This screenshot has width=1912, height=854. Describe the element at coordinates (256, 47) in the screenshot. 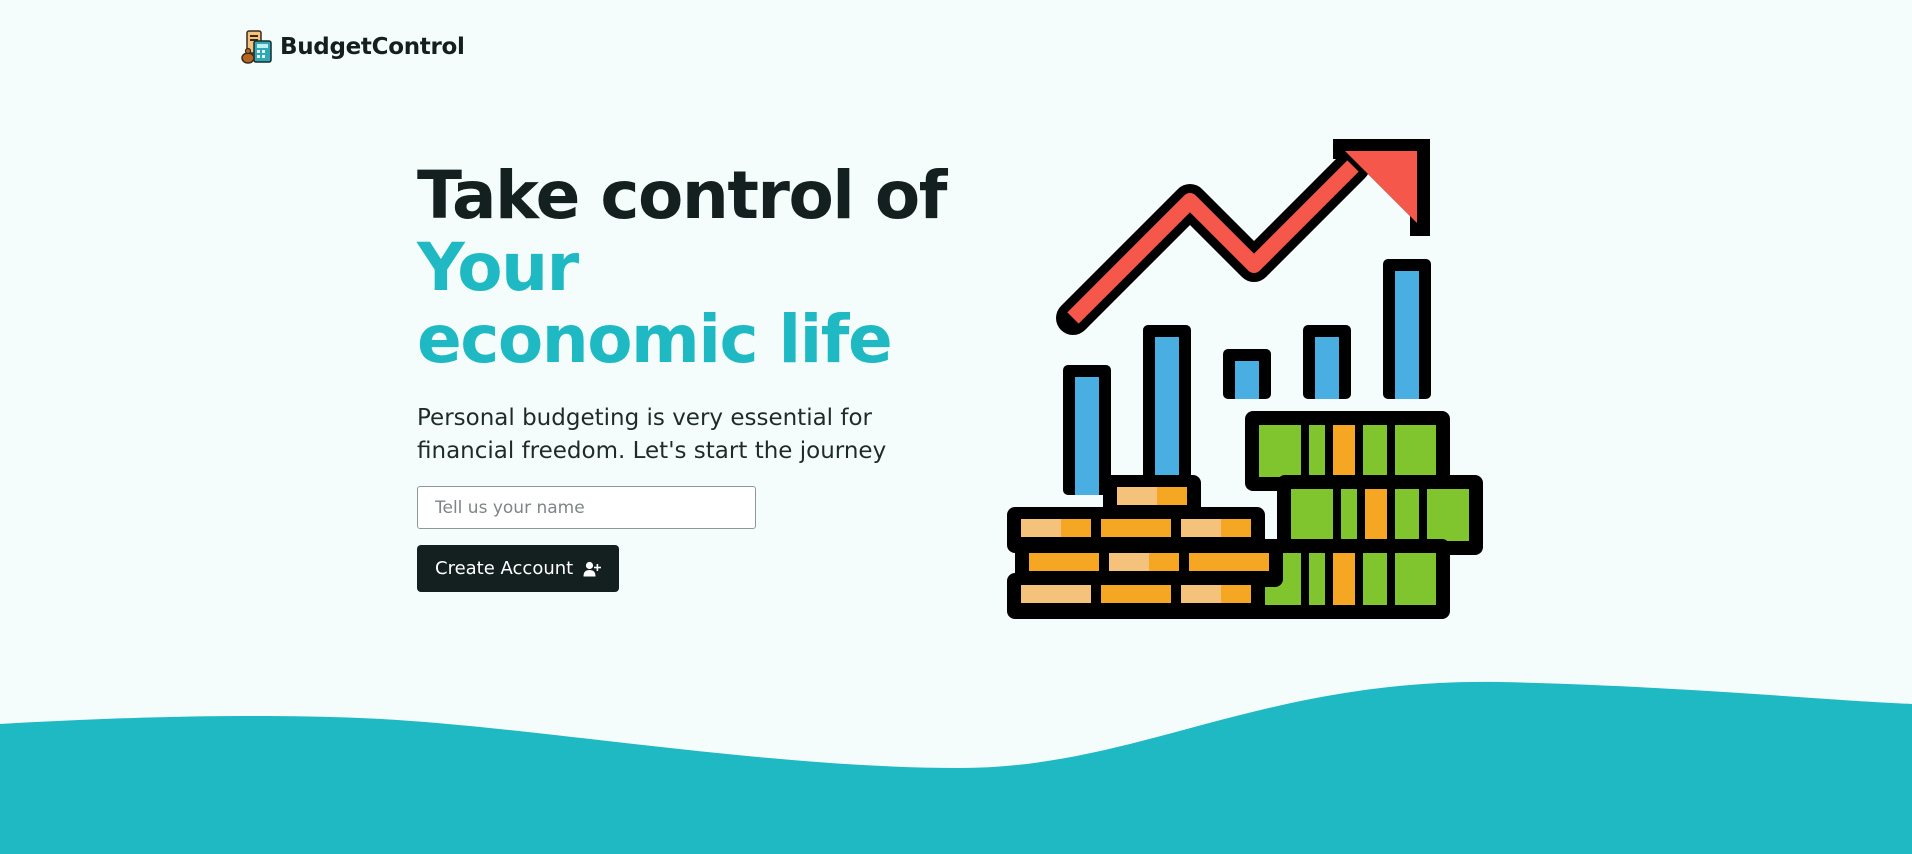

I see `budget-calculator-icon` at that location.